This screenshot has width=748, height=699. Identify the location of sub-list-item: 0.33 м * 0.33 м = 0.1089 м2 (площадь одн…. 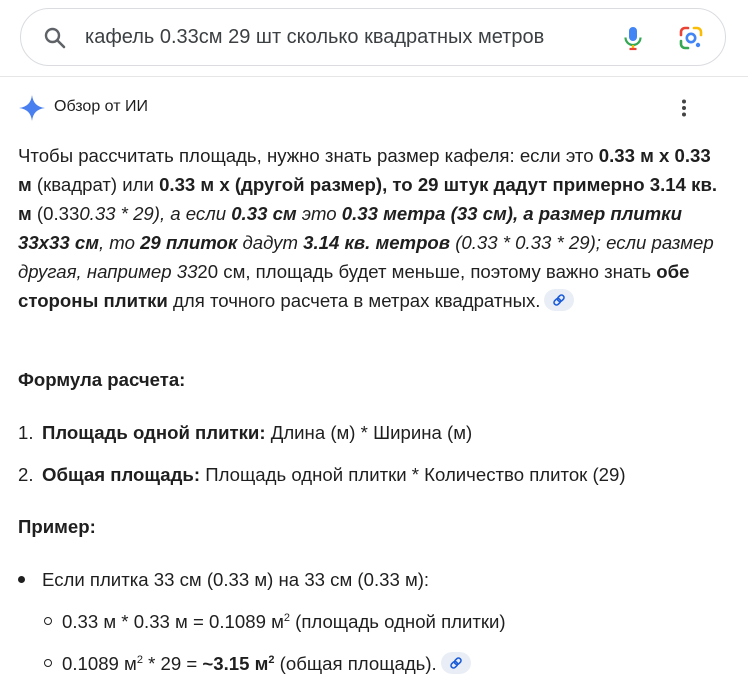
(275, 622).